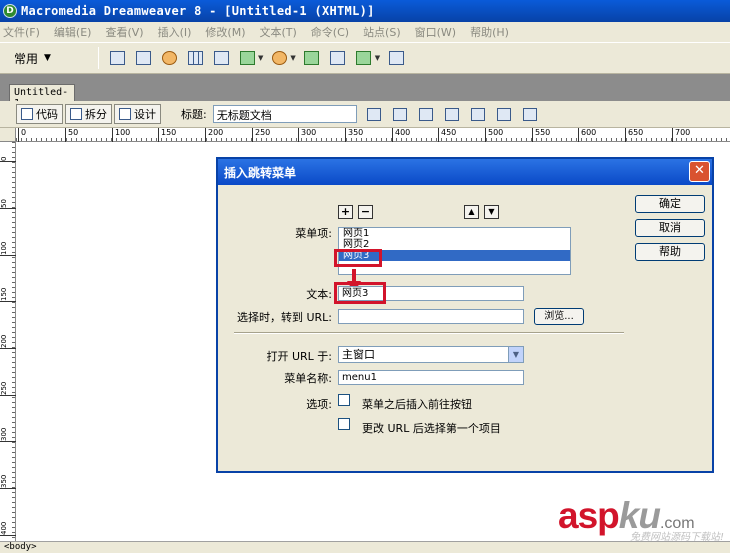 Image resolution: width=730 pixels, height=553 pixels. I want to click on template-icon, so click(364, 58).